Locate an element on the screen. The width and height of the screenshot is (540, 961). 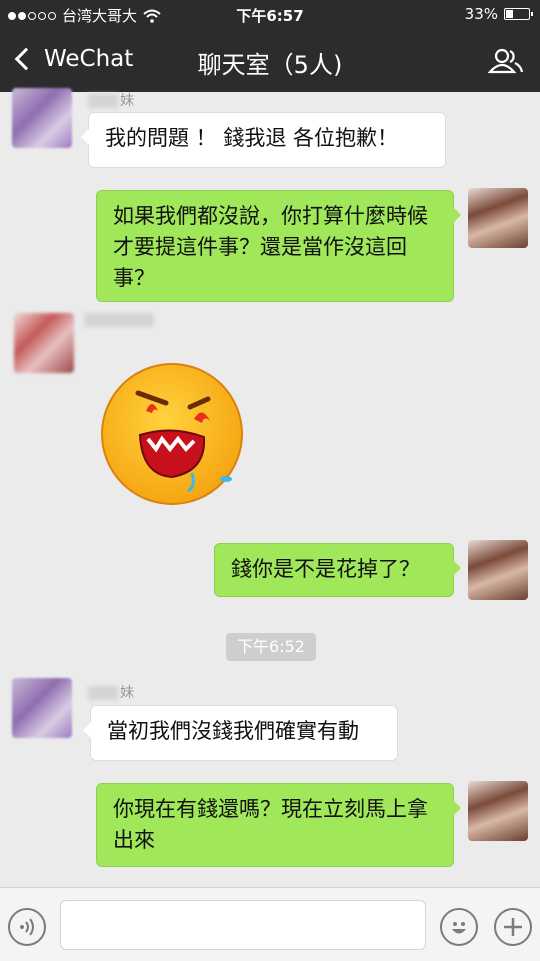
battery-percent: 33% is located at coordinates (481, 14).